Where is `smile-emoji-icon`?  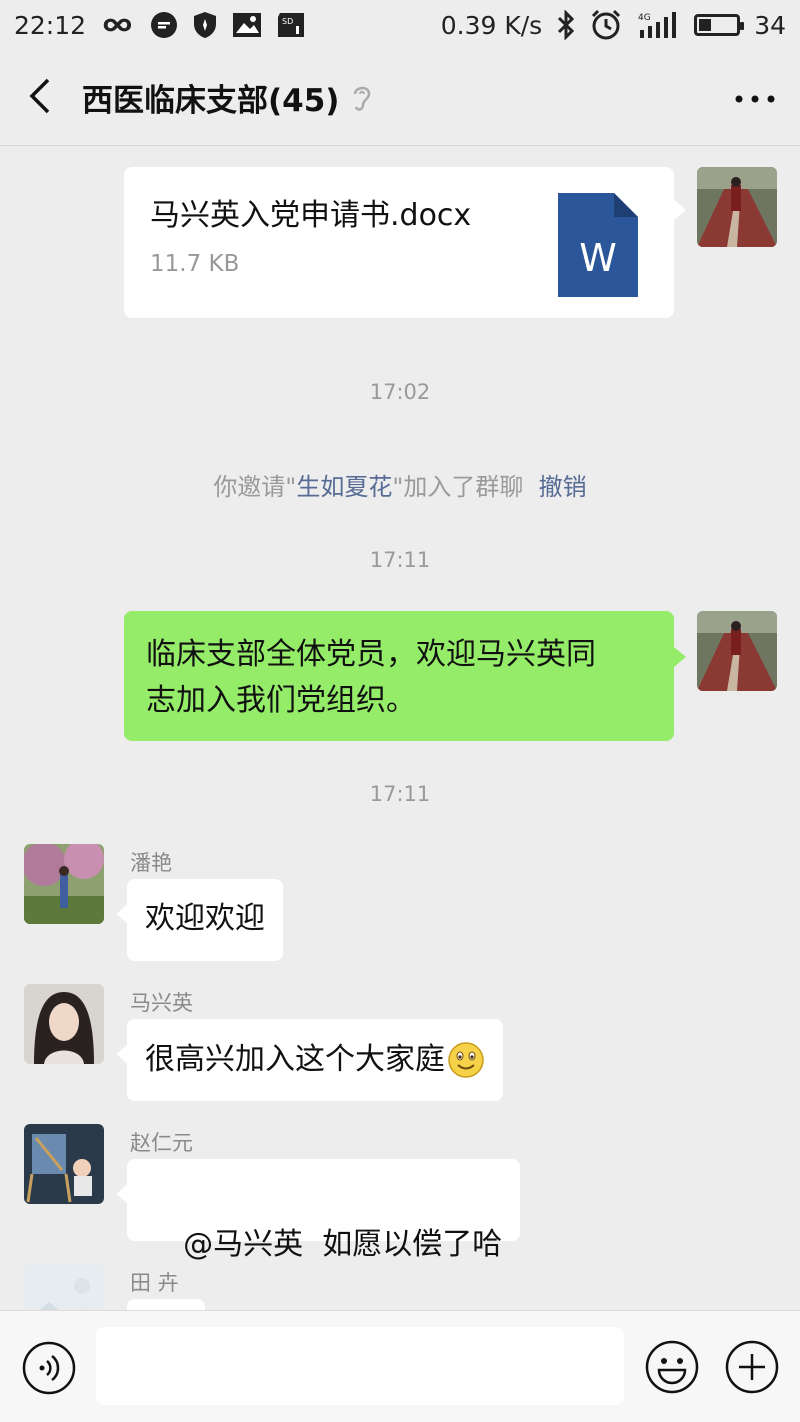 smile-emoji-icon is located at coordinates (466, 1060).